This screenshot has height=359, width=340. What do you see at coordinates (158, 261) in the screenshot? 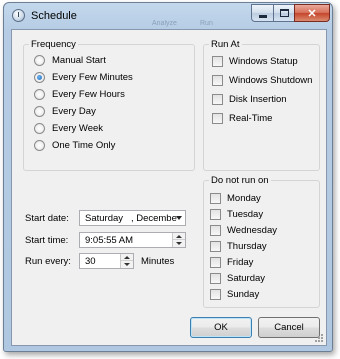
I see `run-every-unit: Minutes` at bounding box center [158, 261].